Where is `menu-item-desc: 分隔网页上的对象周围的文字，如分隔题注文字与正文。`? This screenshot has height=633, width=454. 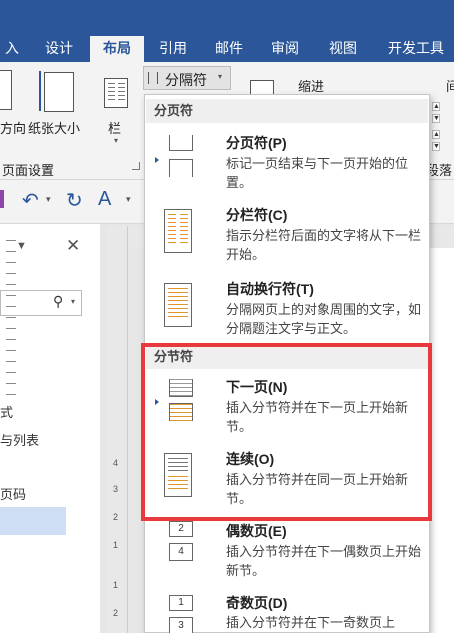
menu-item-desc: 分隔网页上的对象周围的文字，如分隔题注文字与正文。 is located at coordinates (324, 319).